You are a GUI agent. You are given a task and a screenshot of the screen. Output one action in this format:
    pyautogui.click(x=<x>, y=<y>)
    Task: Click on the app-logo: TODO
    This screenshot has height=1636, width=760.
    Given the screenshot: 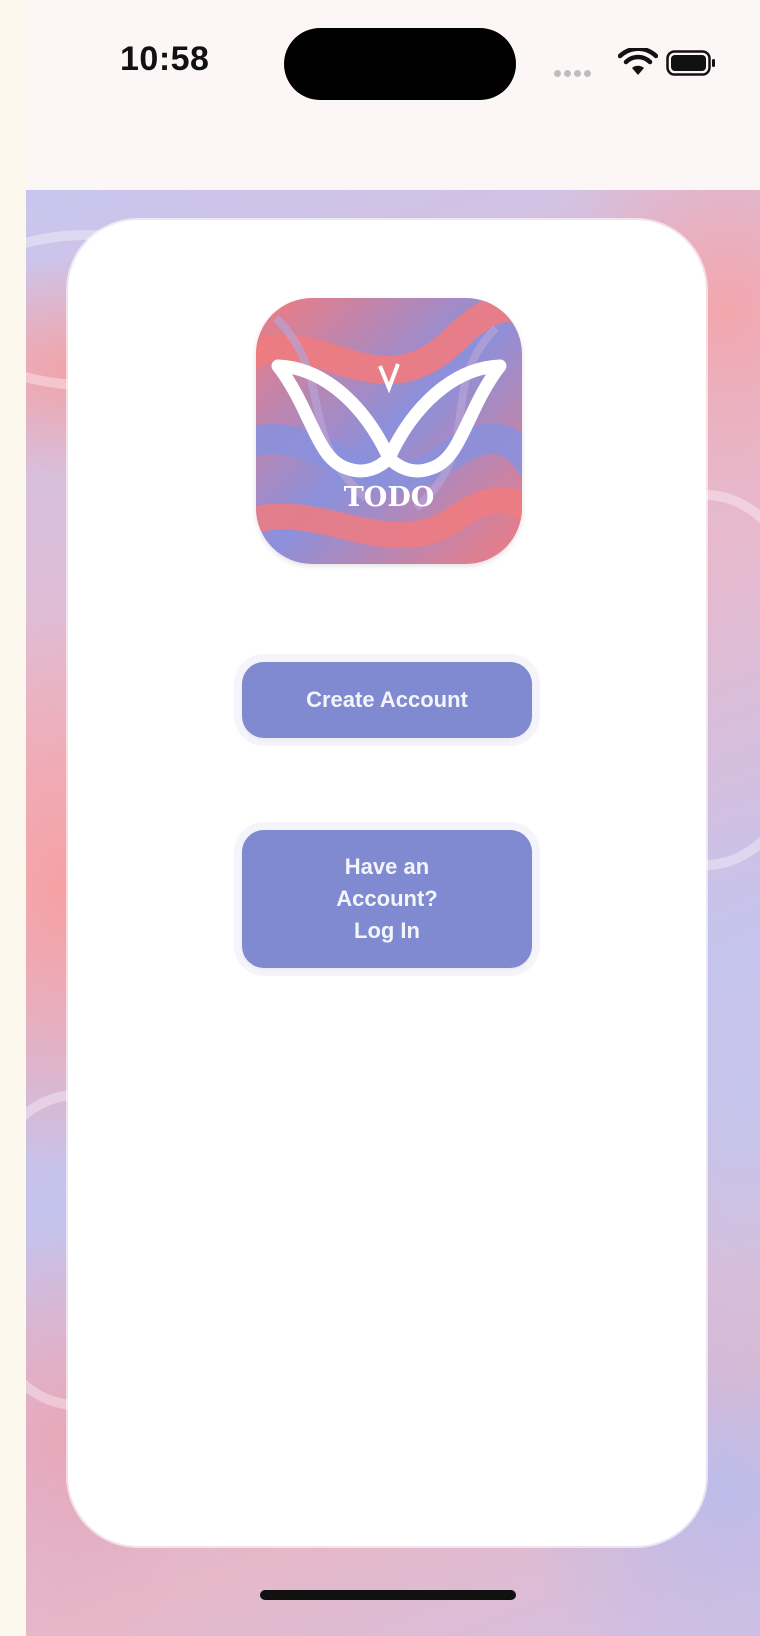 What is the action you would take?
    pyautogui.click(x=389, y=431)
    